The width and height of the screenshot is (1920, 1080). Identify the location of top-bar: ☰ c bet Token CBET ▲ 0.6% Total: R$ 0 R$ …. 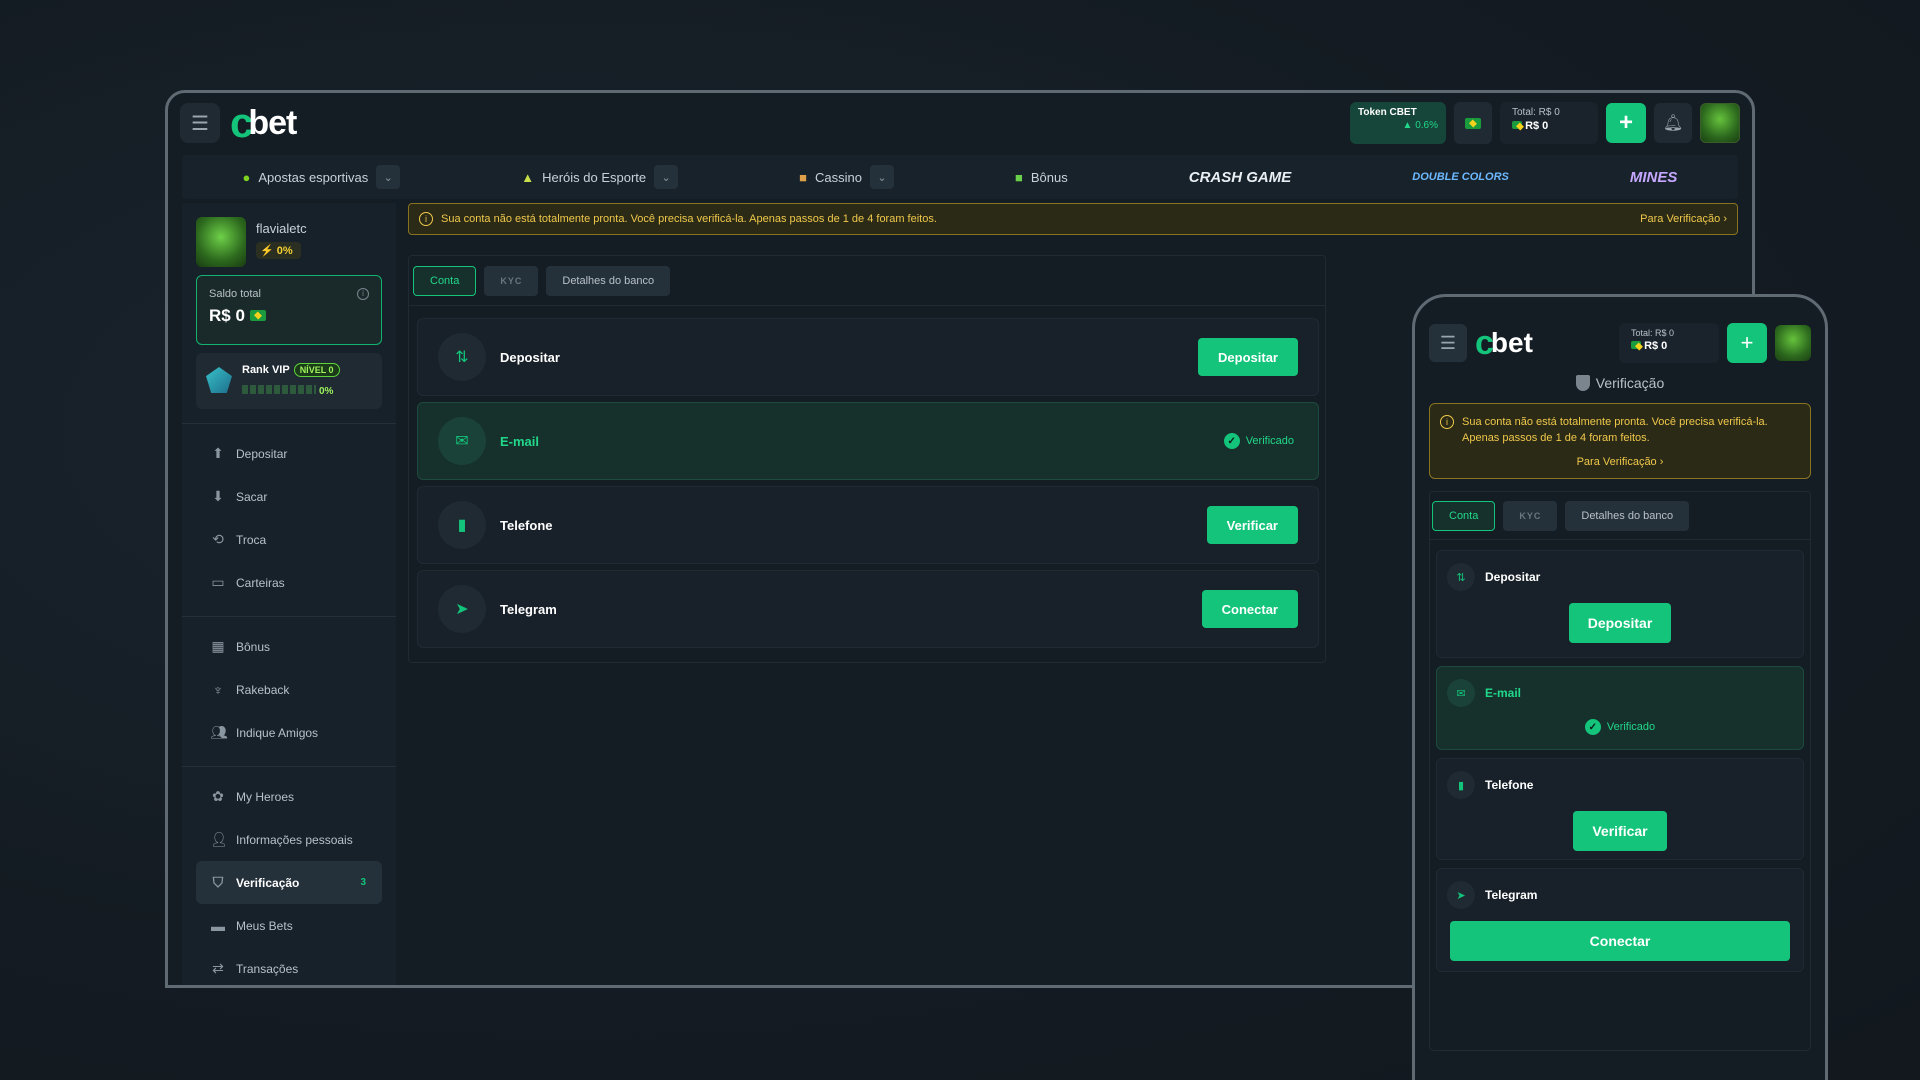
(960, 123).